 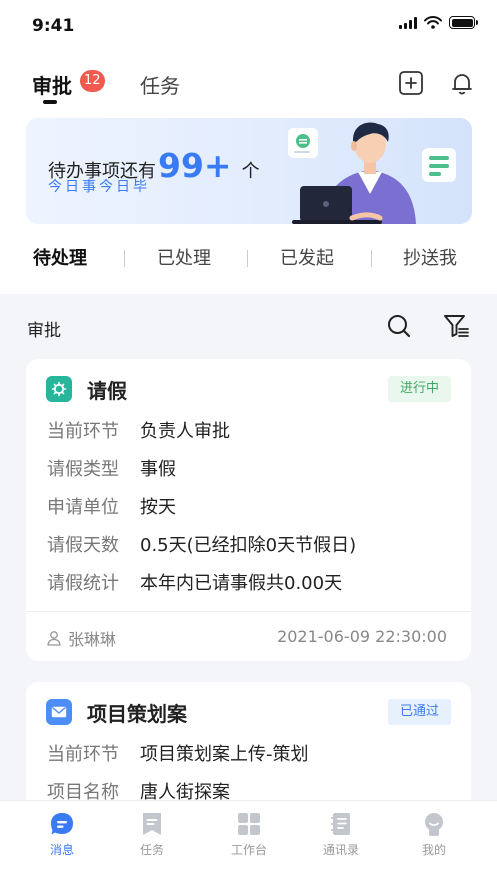 What do you see at coordinates (99, 187) in the screenshot?
I see `todo-slogan: 今日事今日毕` at bounding box center [99, 187].